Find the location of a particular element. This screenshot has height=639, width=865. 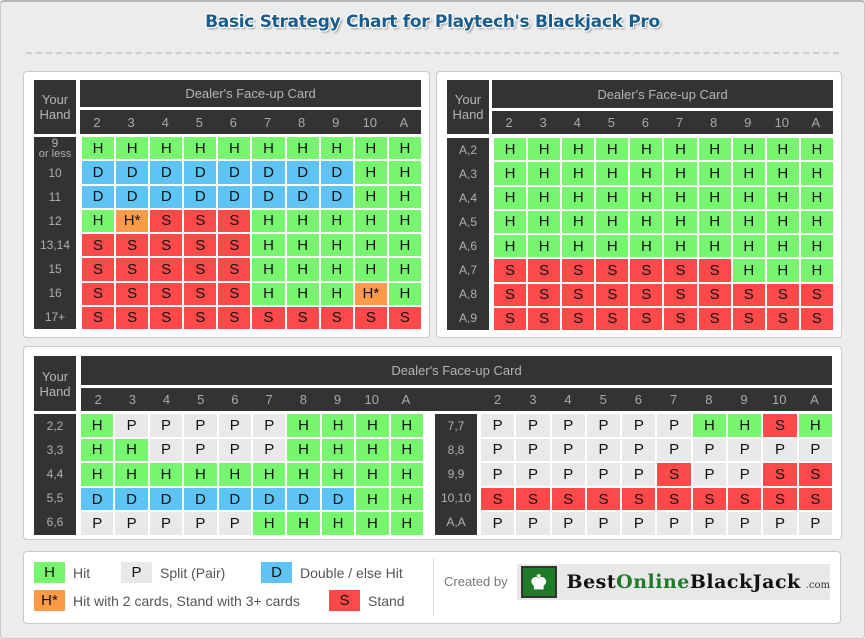

hand-label-line: A,A is located at coordinates (456, 522).